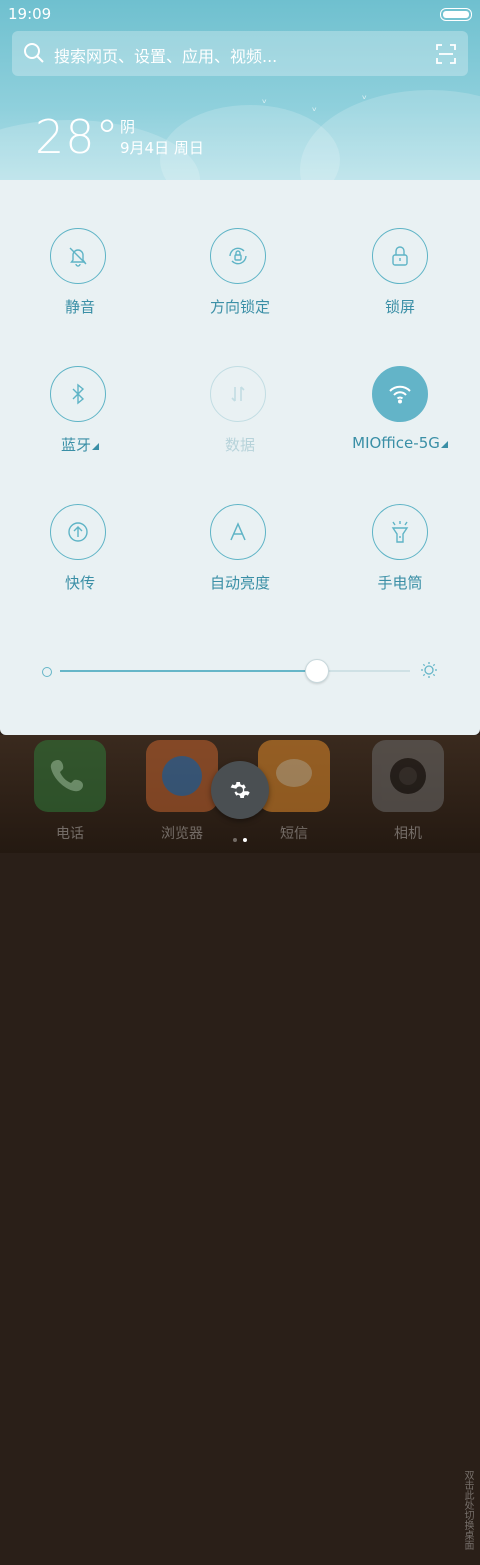 This screenshot has height=1565, width=480. I want to click on scan-icon, so click(446, 56).